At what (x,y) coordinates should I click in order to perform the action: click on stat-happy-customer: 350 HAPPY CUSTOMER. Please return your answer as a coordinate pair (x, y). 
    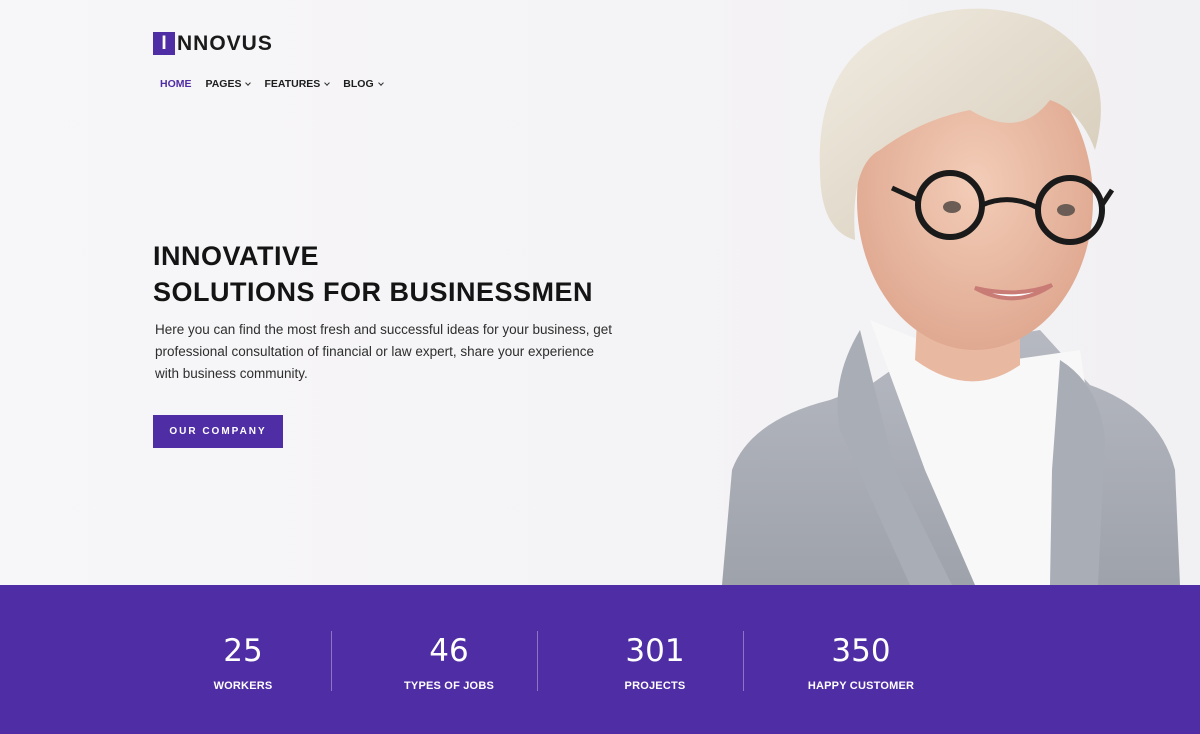
    Looking at the image, I should click on (861, 661).